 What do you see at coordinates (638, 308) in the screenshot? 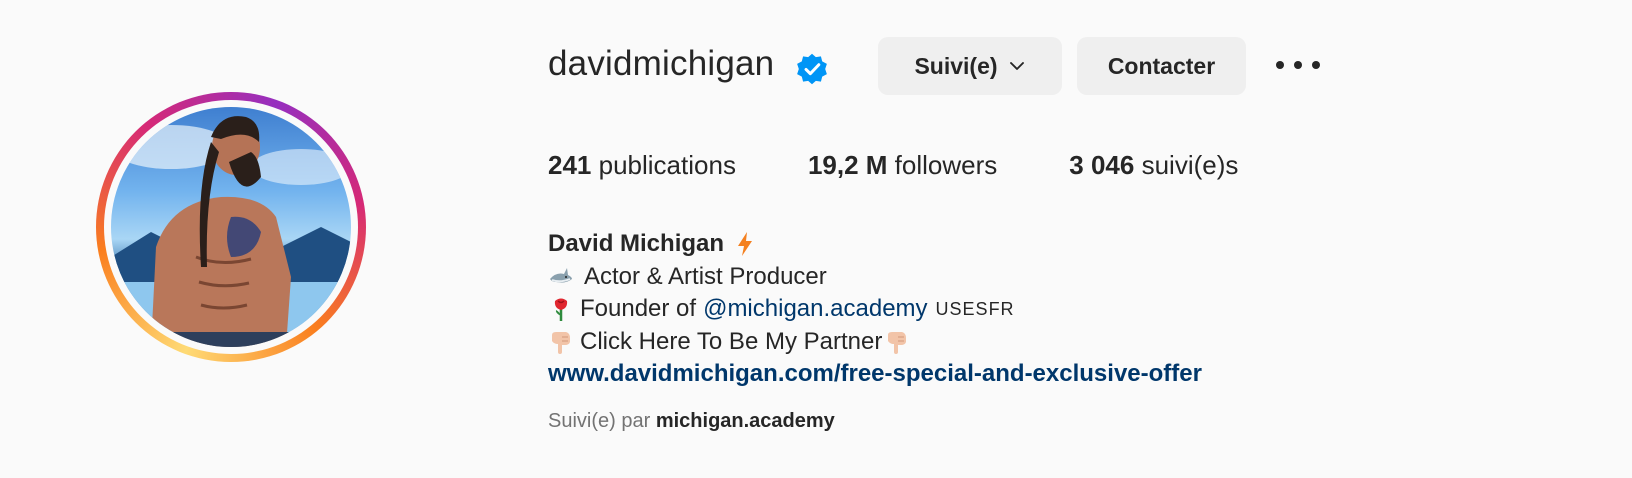
I see `bio-line-2-prefix: Founder of` at bounding box center [638, 308].